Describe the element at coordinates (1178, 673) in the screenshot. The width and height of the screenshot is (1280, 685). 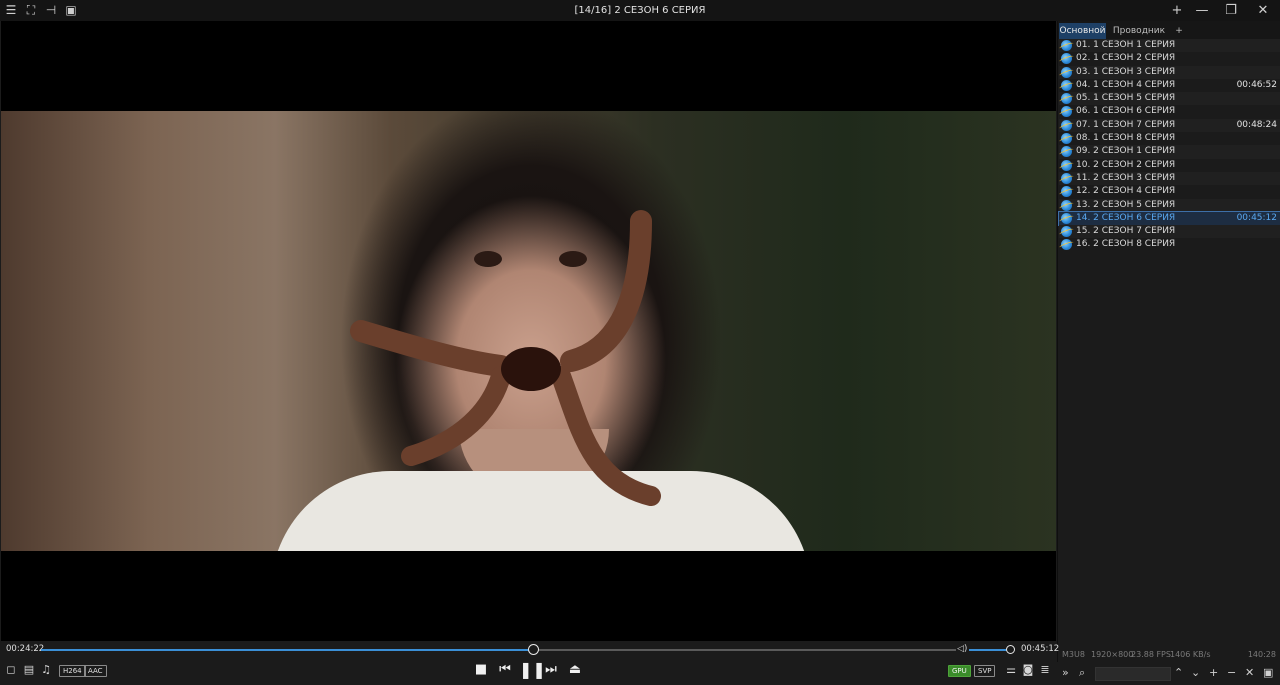
I see `move-up-icon: ⌃` at that location.